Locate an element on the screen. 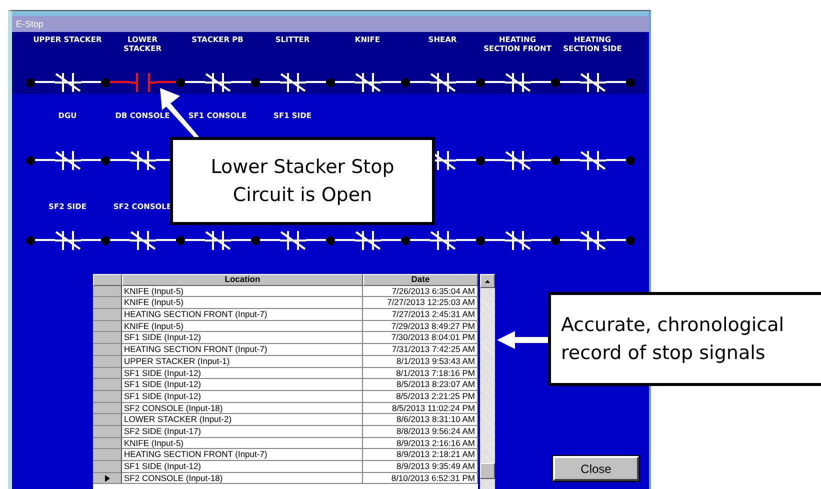  table-cell: 8/5/2013 11:02:24 PM is located at coordinates (420, 408).